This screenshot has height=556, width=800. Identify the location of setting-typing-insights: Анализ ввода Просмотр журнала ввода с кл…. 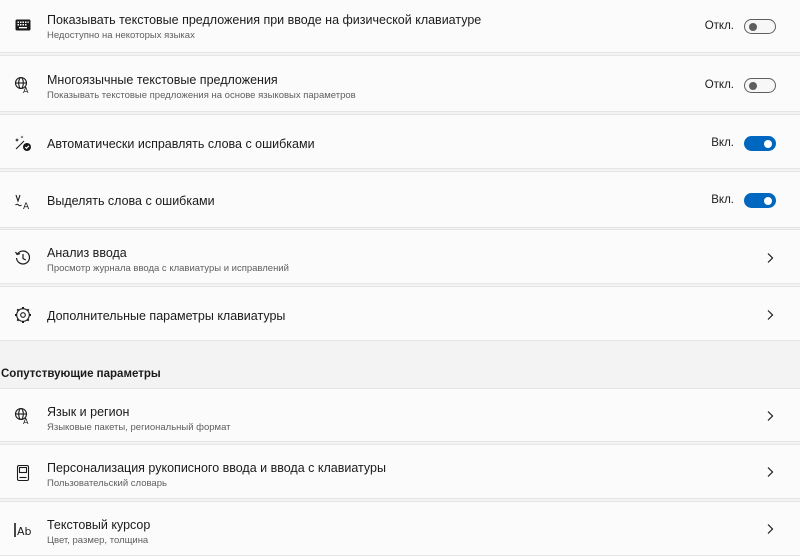
(400, 256).